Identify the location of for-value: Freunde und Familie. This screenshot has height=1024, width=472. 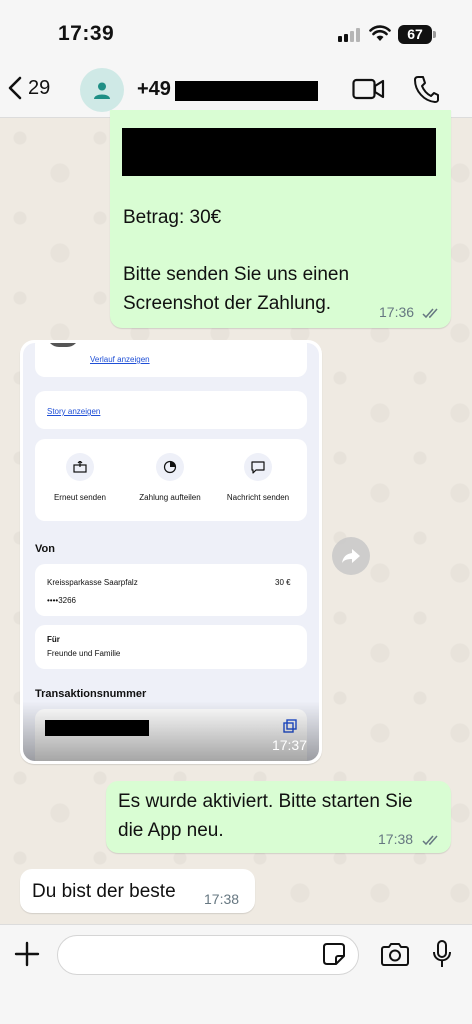
(84, 653).